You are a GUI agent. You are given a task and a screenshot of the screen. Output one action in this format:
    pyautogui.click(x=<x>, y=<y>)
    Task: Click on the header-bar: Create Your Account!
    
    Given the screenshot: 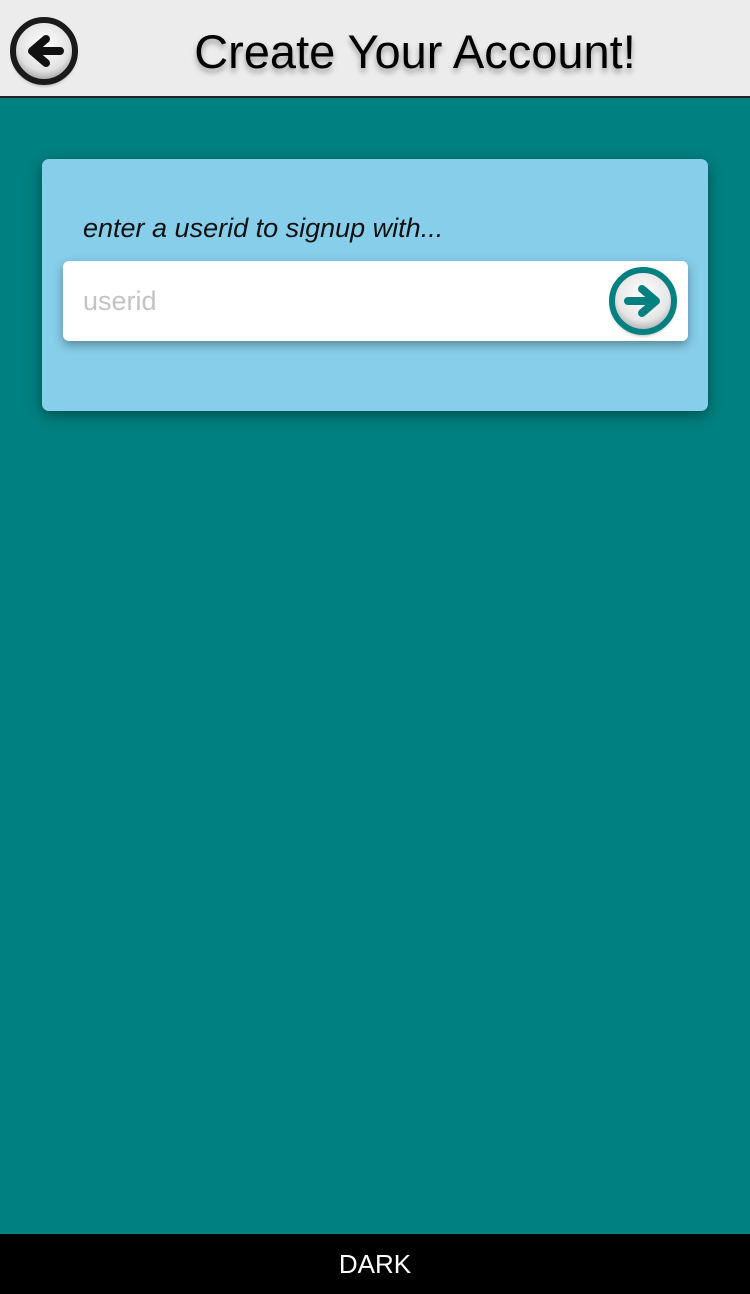 What is the action you would take?
    pyautogui.click(x=375, y=49)
    